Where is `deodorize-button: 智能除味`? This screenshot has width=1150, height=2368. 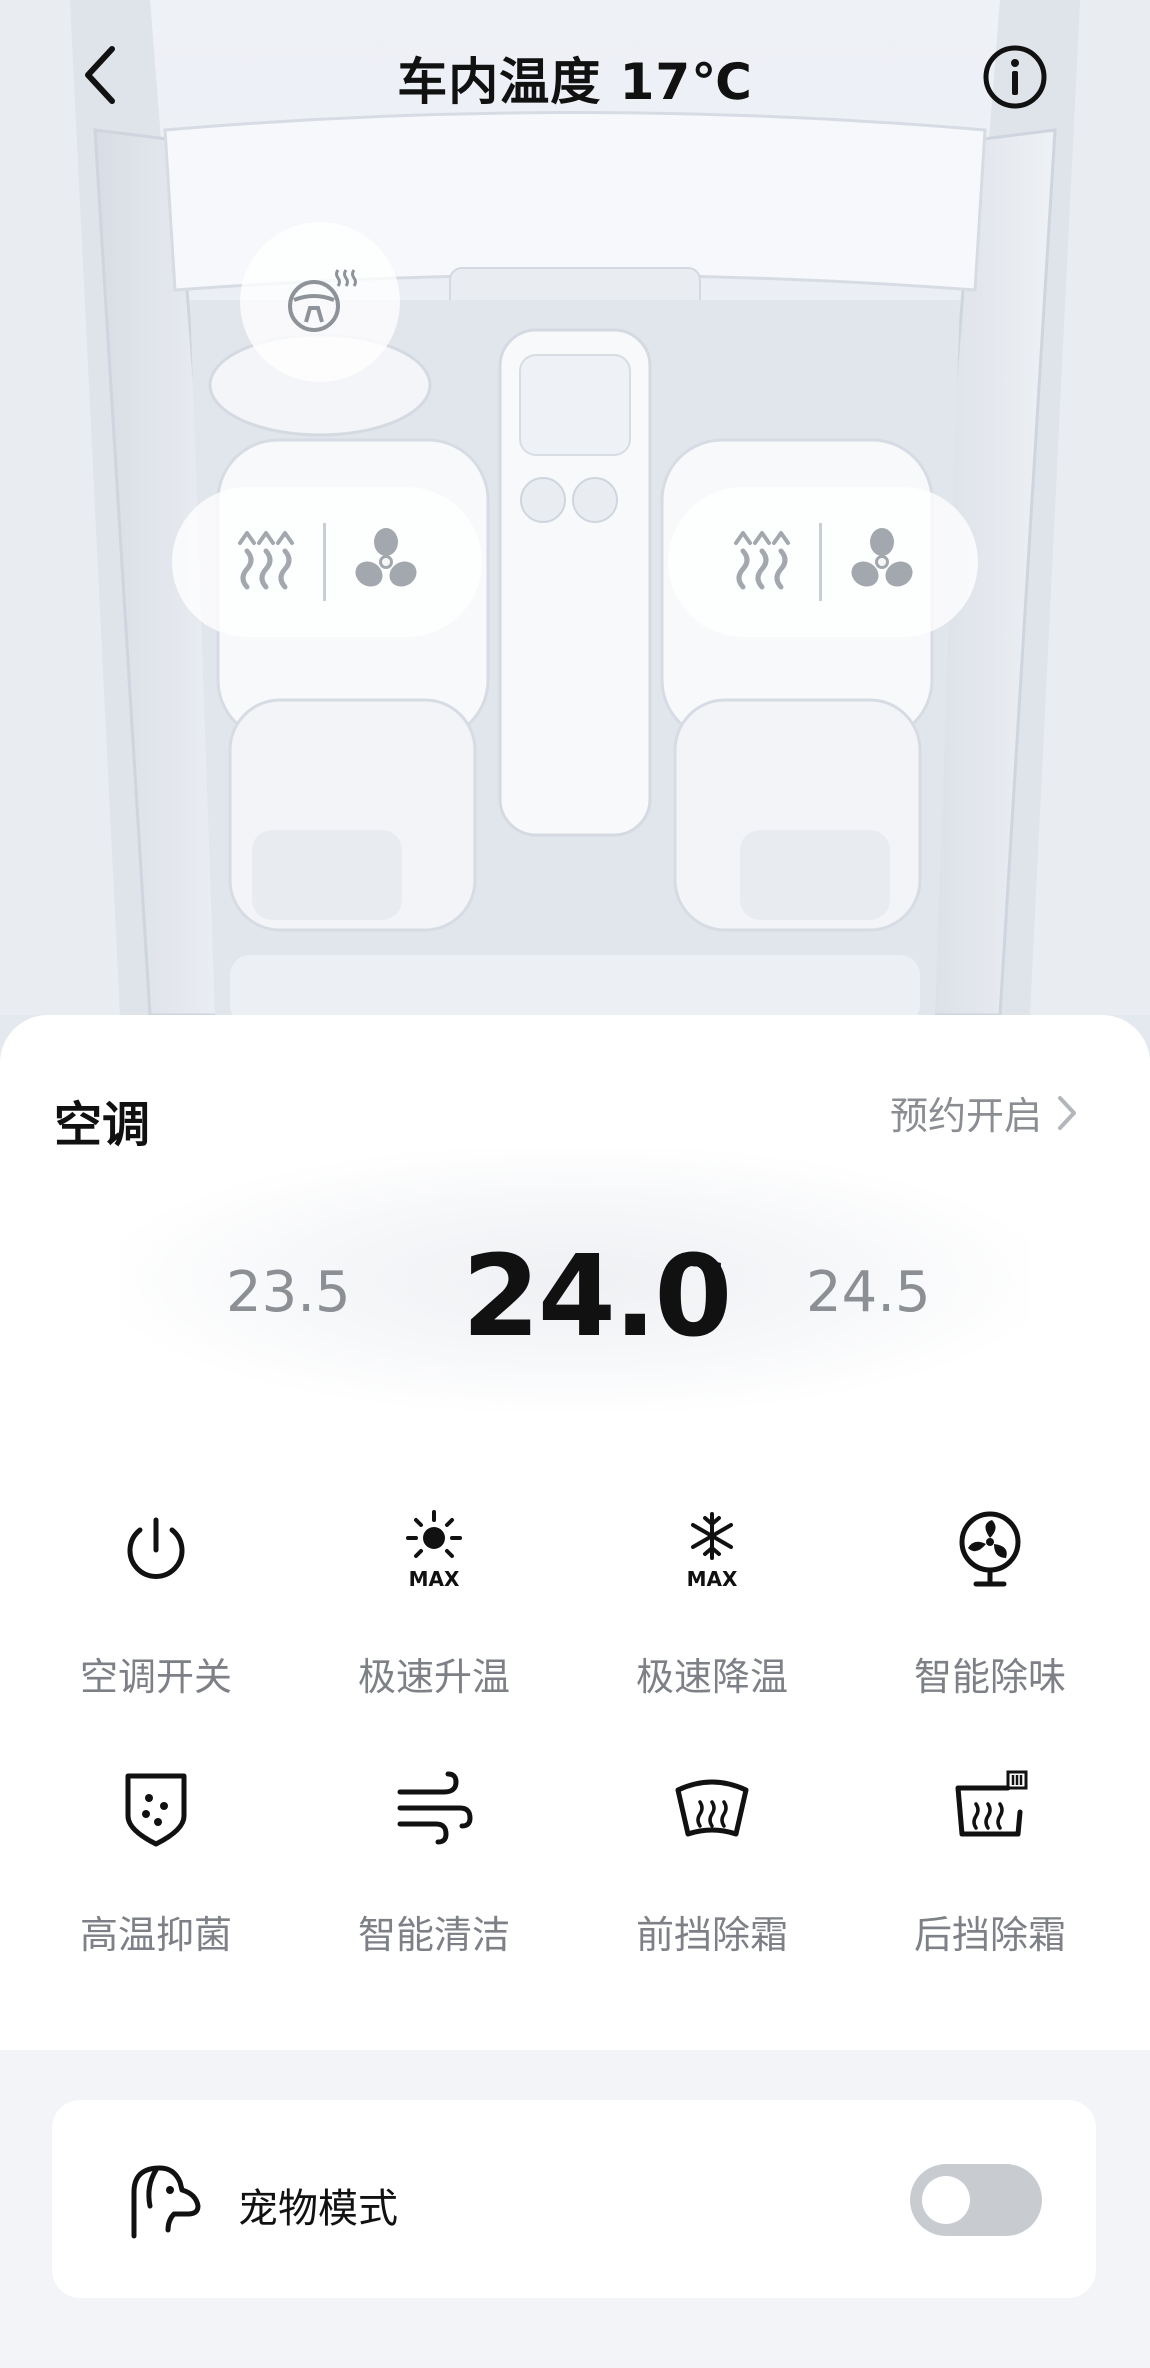
deodorize-button: 智能除味 is located at coordinates (990, 1610).